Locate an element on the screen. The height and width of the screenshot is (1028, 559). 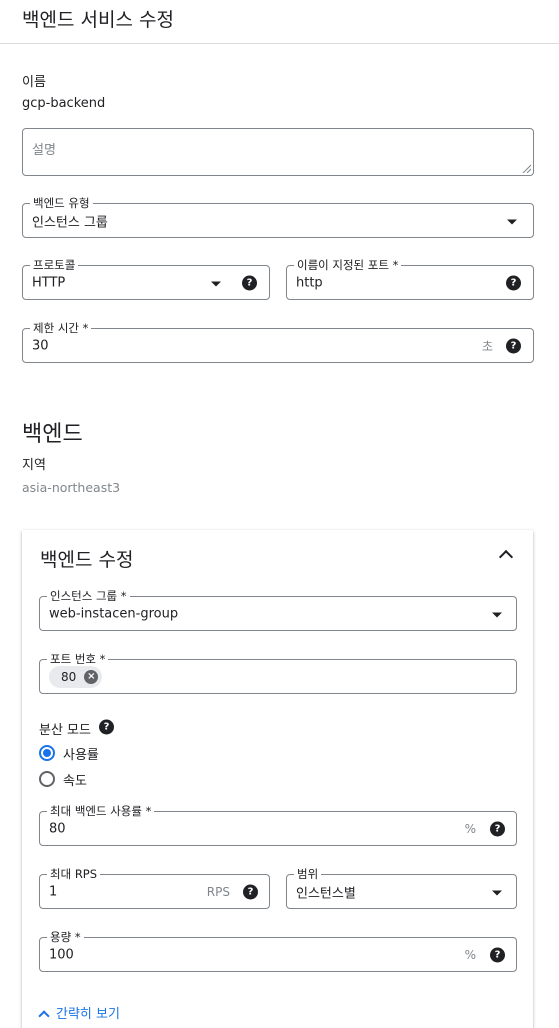
scope-select: 범위 인스턴스별 is located at coordinates (401, 887).